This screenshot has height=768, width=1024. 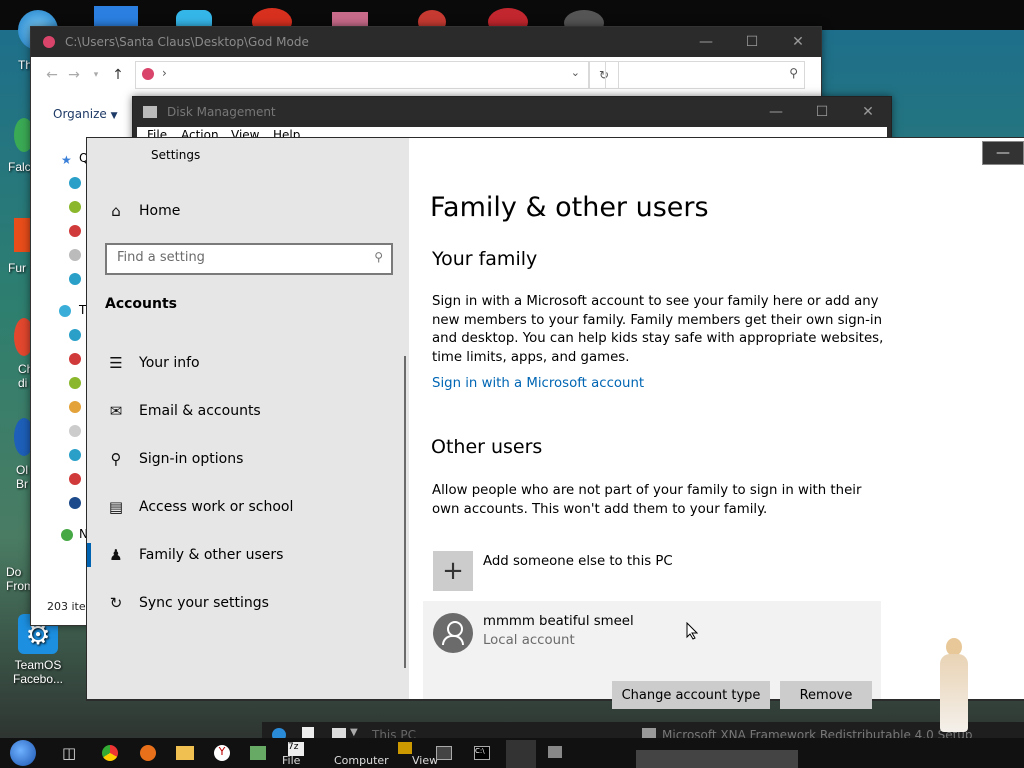 I want to click on yandex-icon: Y, so click(x=222, y=753).